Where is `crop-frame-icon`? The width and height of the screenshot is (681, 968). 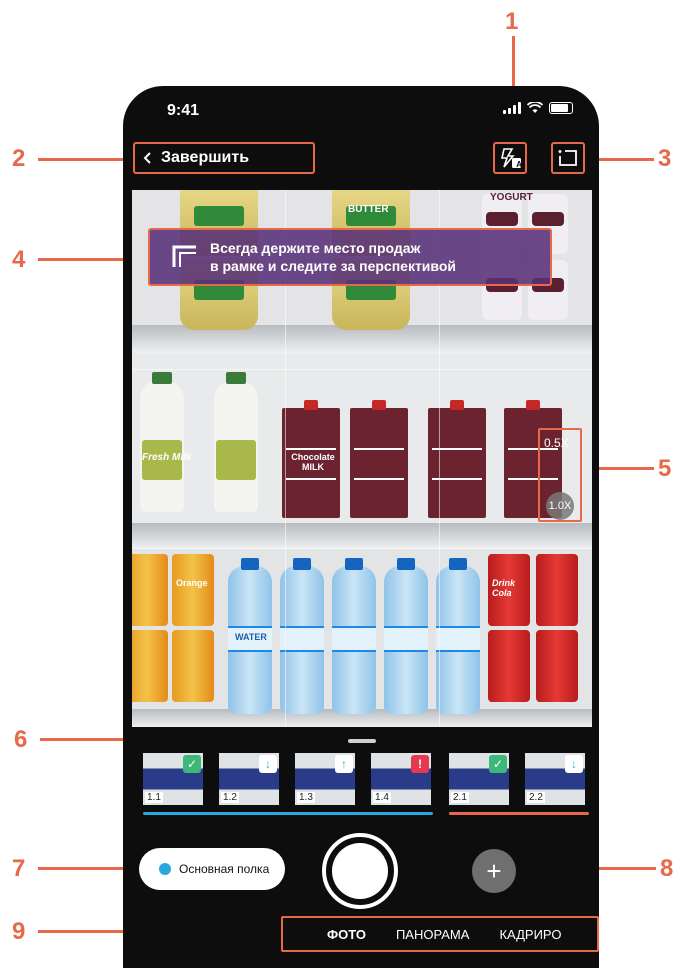
crop-frame-icon is located at coordinates (567, 158).